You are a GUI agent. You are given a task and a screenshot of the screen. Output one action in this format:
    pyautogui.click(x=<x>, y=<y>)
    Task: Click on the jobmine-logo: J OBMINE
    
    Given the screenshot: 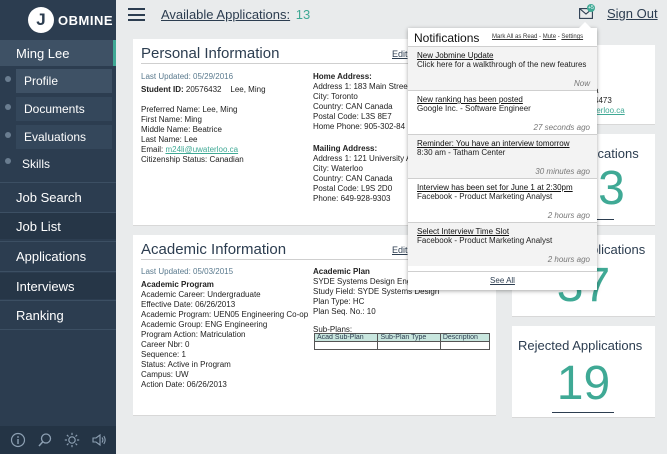 What is the action you would take?
    pyautogui.click(x=70, y=20)
    